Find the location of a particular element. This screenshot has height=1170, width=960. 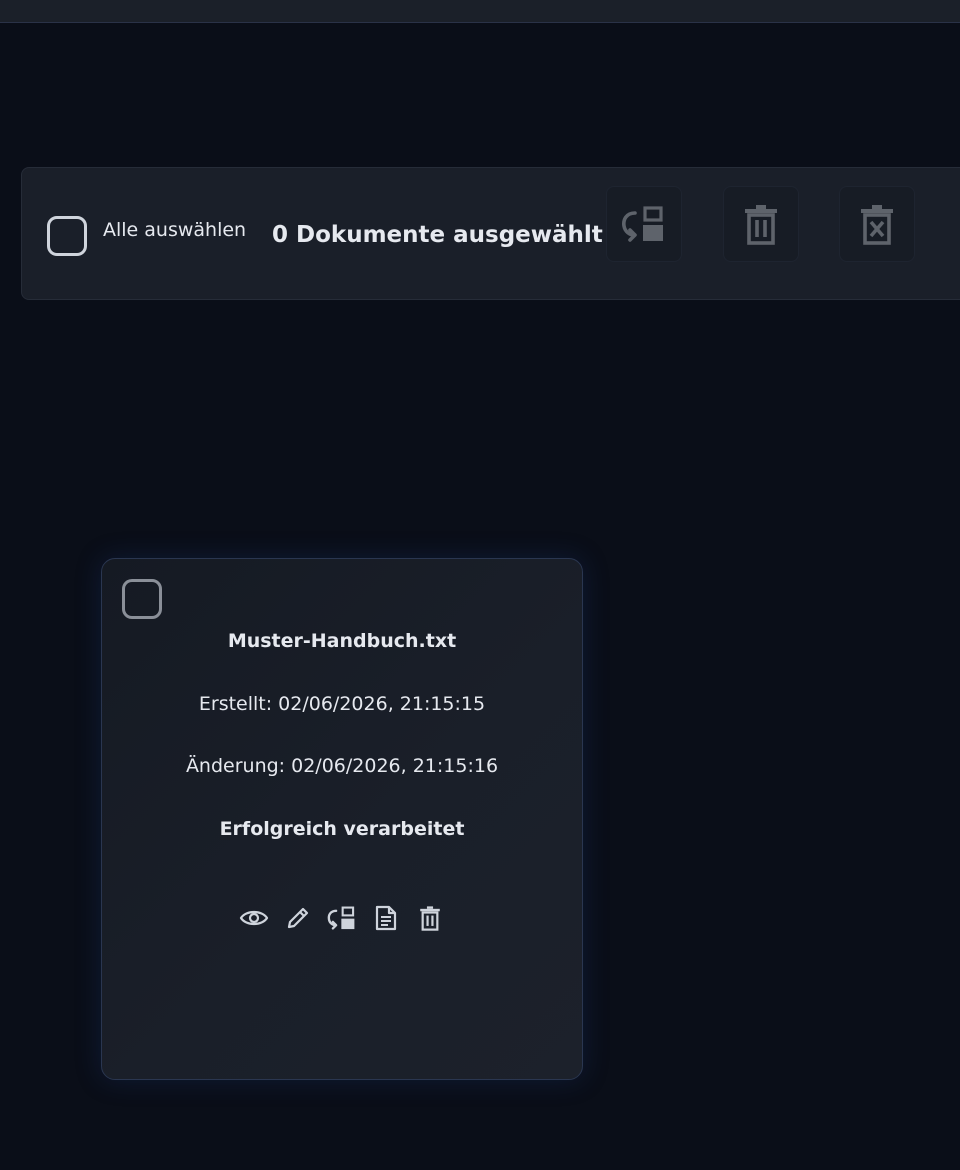

delete-button is located at coordinates (430, 918).